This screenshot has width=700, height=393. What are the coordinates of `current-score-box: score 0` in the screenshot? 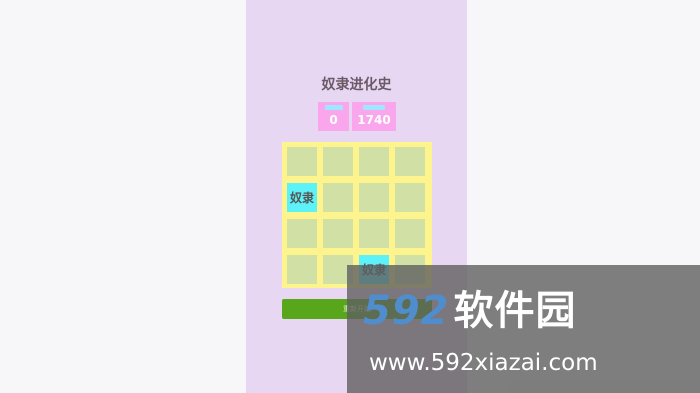 It's located at (333, 116).